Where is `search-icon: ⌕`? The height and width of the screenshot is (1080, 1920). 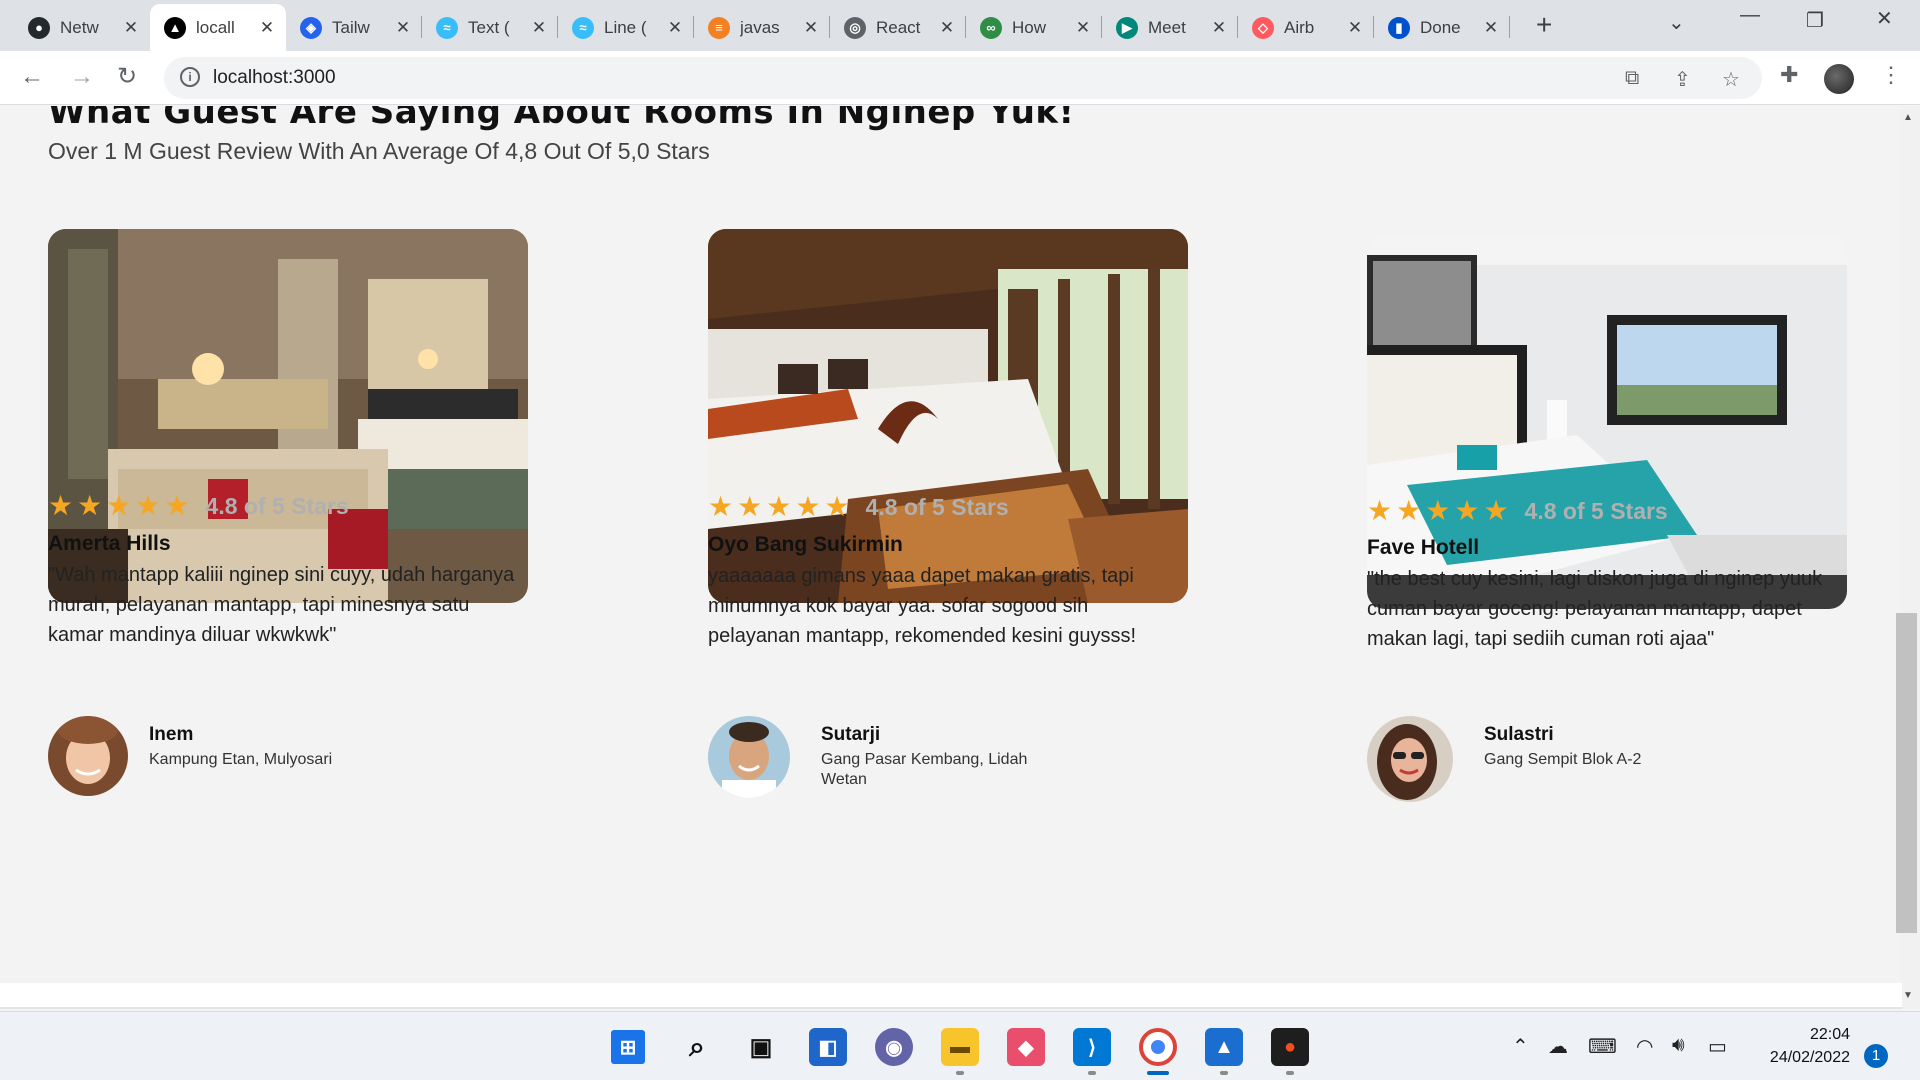 search-icon: ⌕ is located at coordinates (697, 1047).